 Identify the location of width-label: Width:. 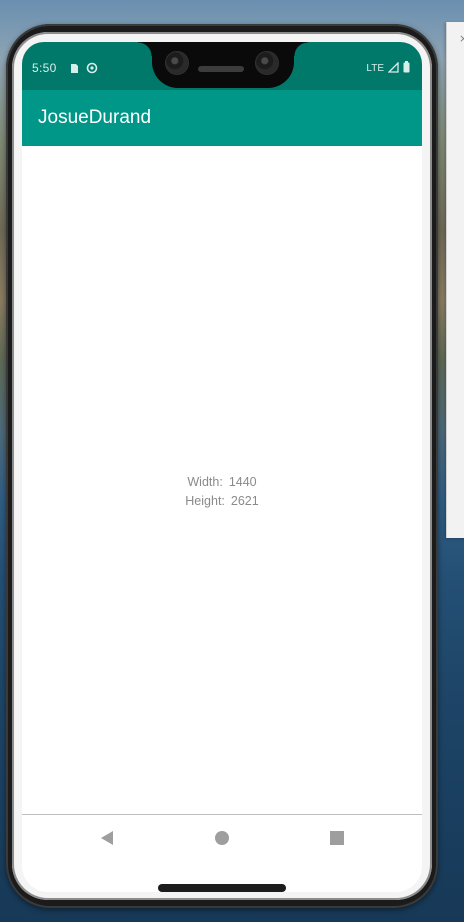
(205, 482).